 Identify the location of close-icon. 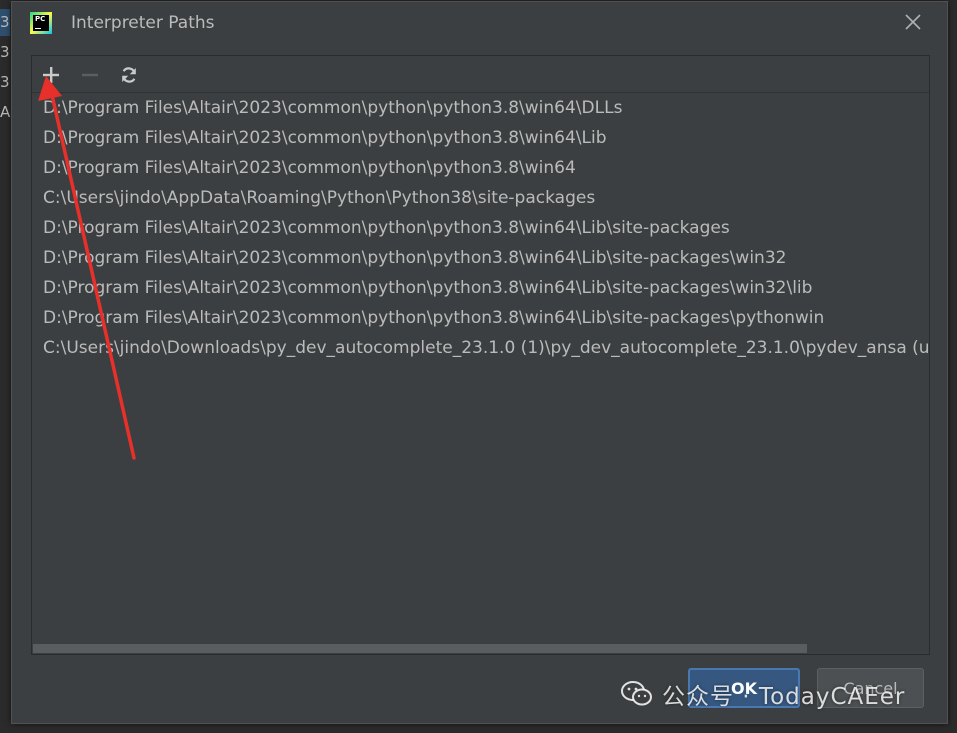
(913, 22).